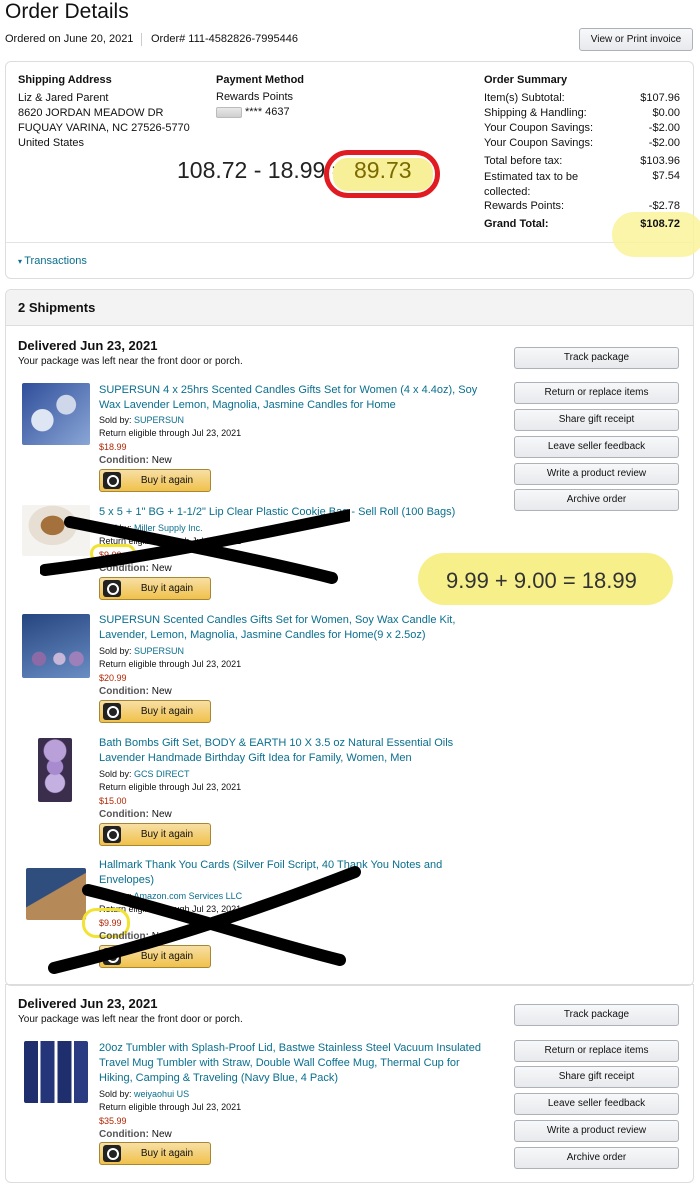  What do you see at coordinates (582, 224) in the screenshot?
I see `grand-total: Grand Total: $108.72` at bounding box center [582, 224].